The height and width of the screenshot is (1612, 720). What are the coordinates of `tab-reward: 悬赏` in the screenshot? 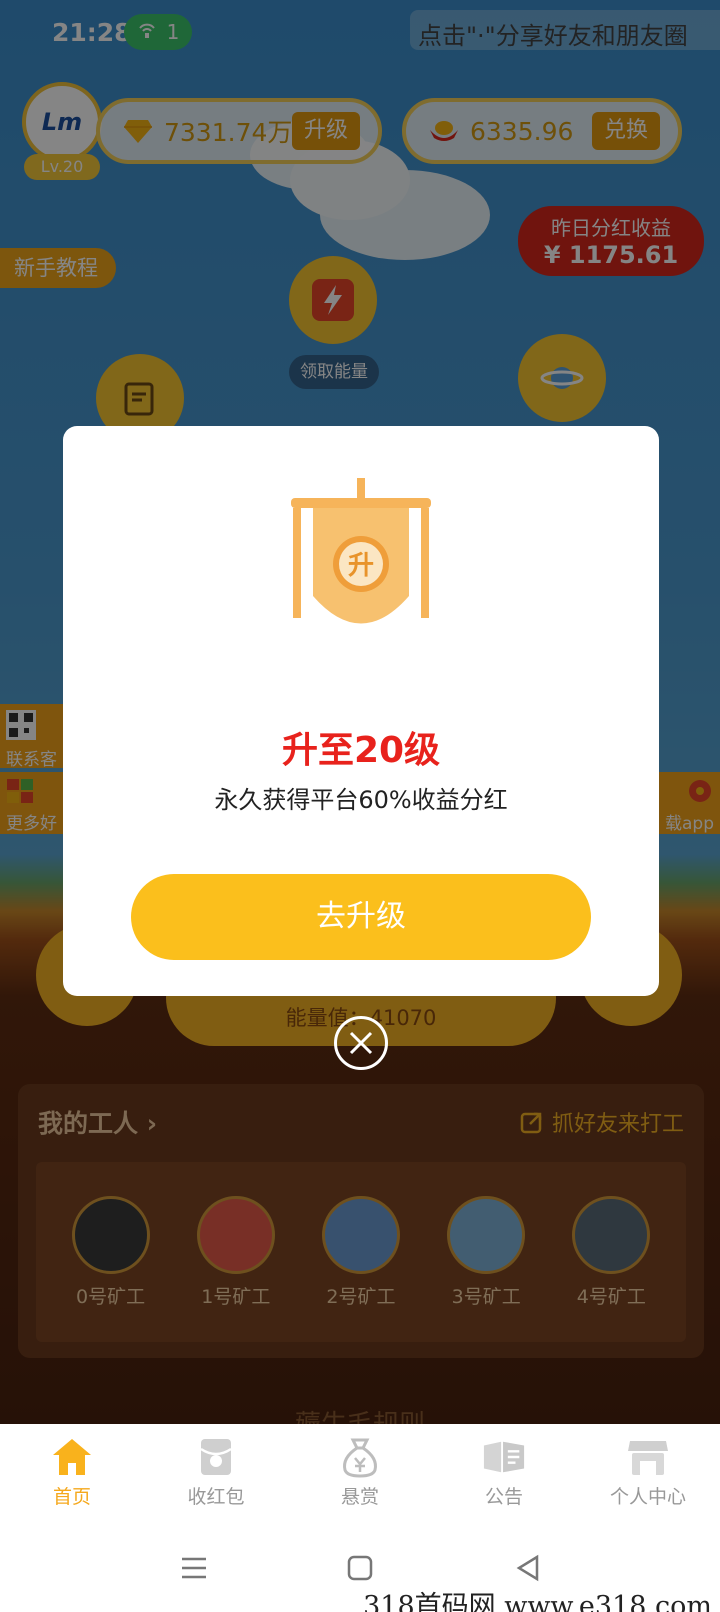 It's located at (360, 1475).